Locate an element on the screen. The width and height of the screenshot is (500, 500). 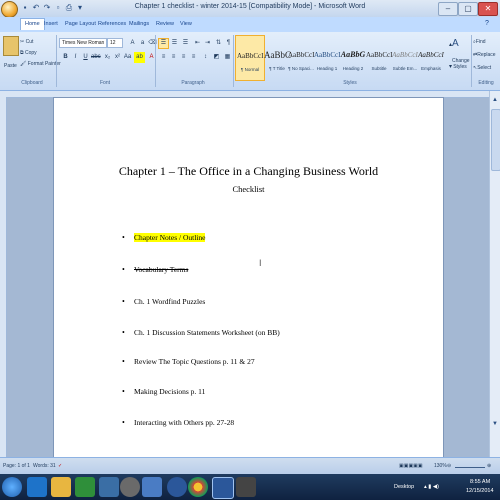
media-player-icon is located at coordinates (130, 487).